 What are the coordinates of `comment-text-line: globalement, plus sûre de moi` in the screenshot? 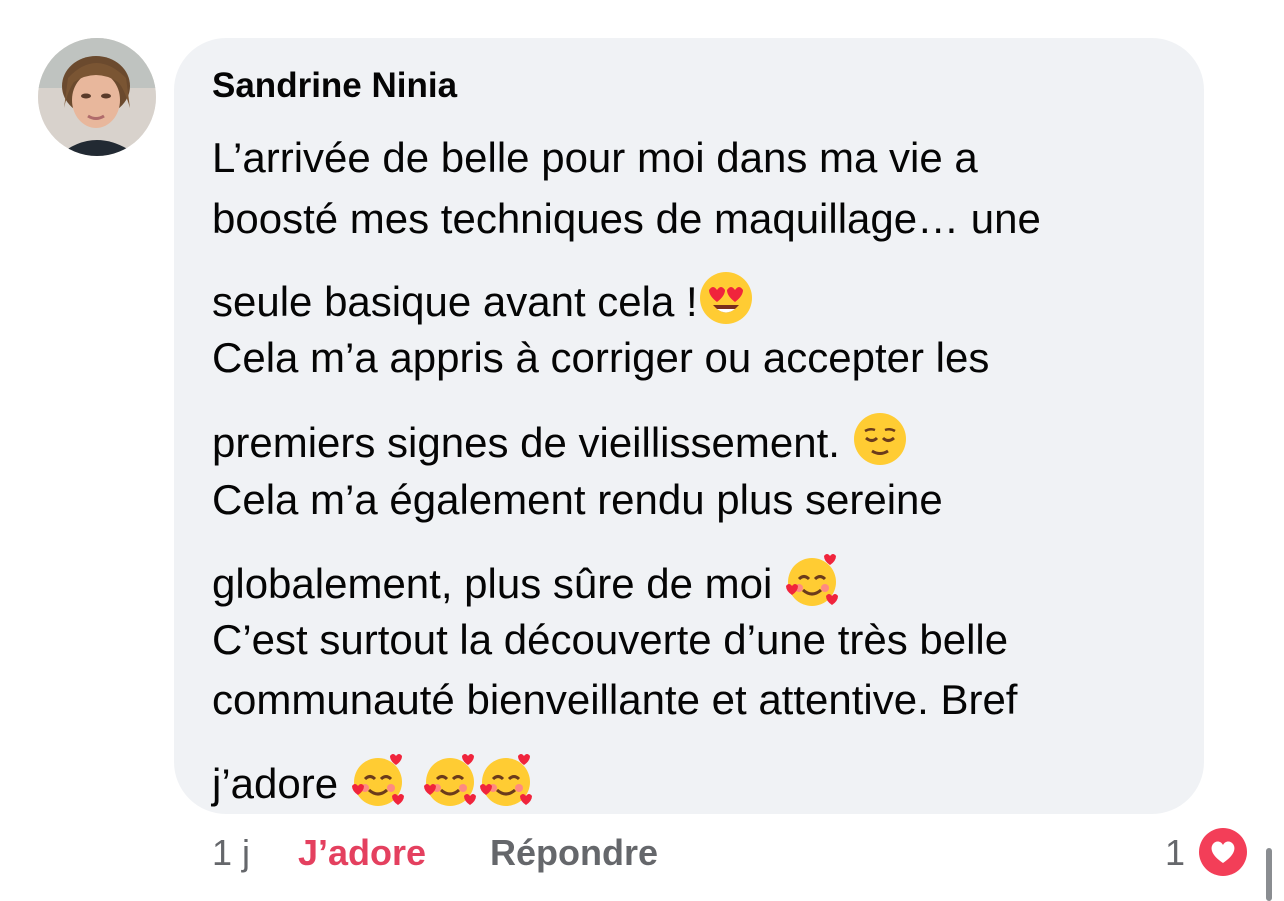 It's located at (526, 580).